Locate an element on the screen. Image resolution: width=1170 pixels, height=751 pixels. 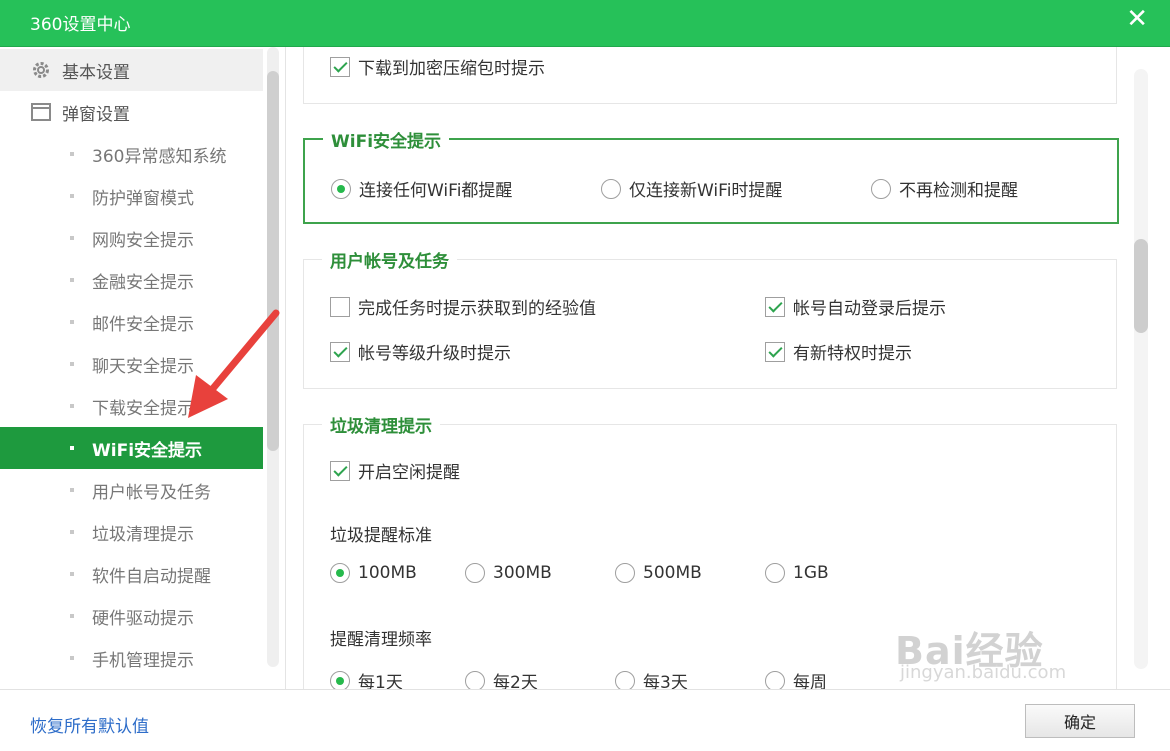
frequency-2day-option: 每2天 is located at coordinates (501, 678).